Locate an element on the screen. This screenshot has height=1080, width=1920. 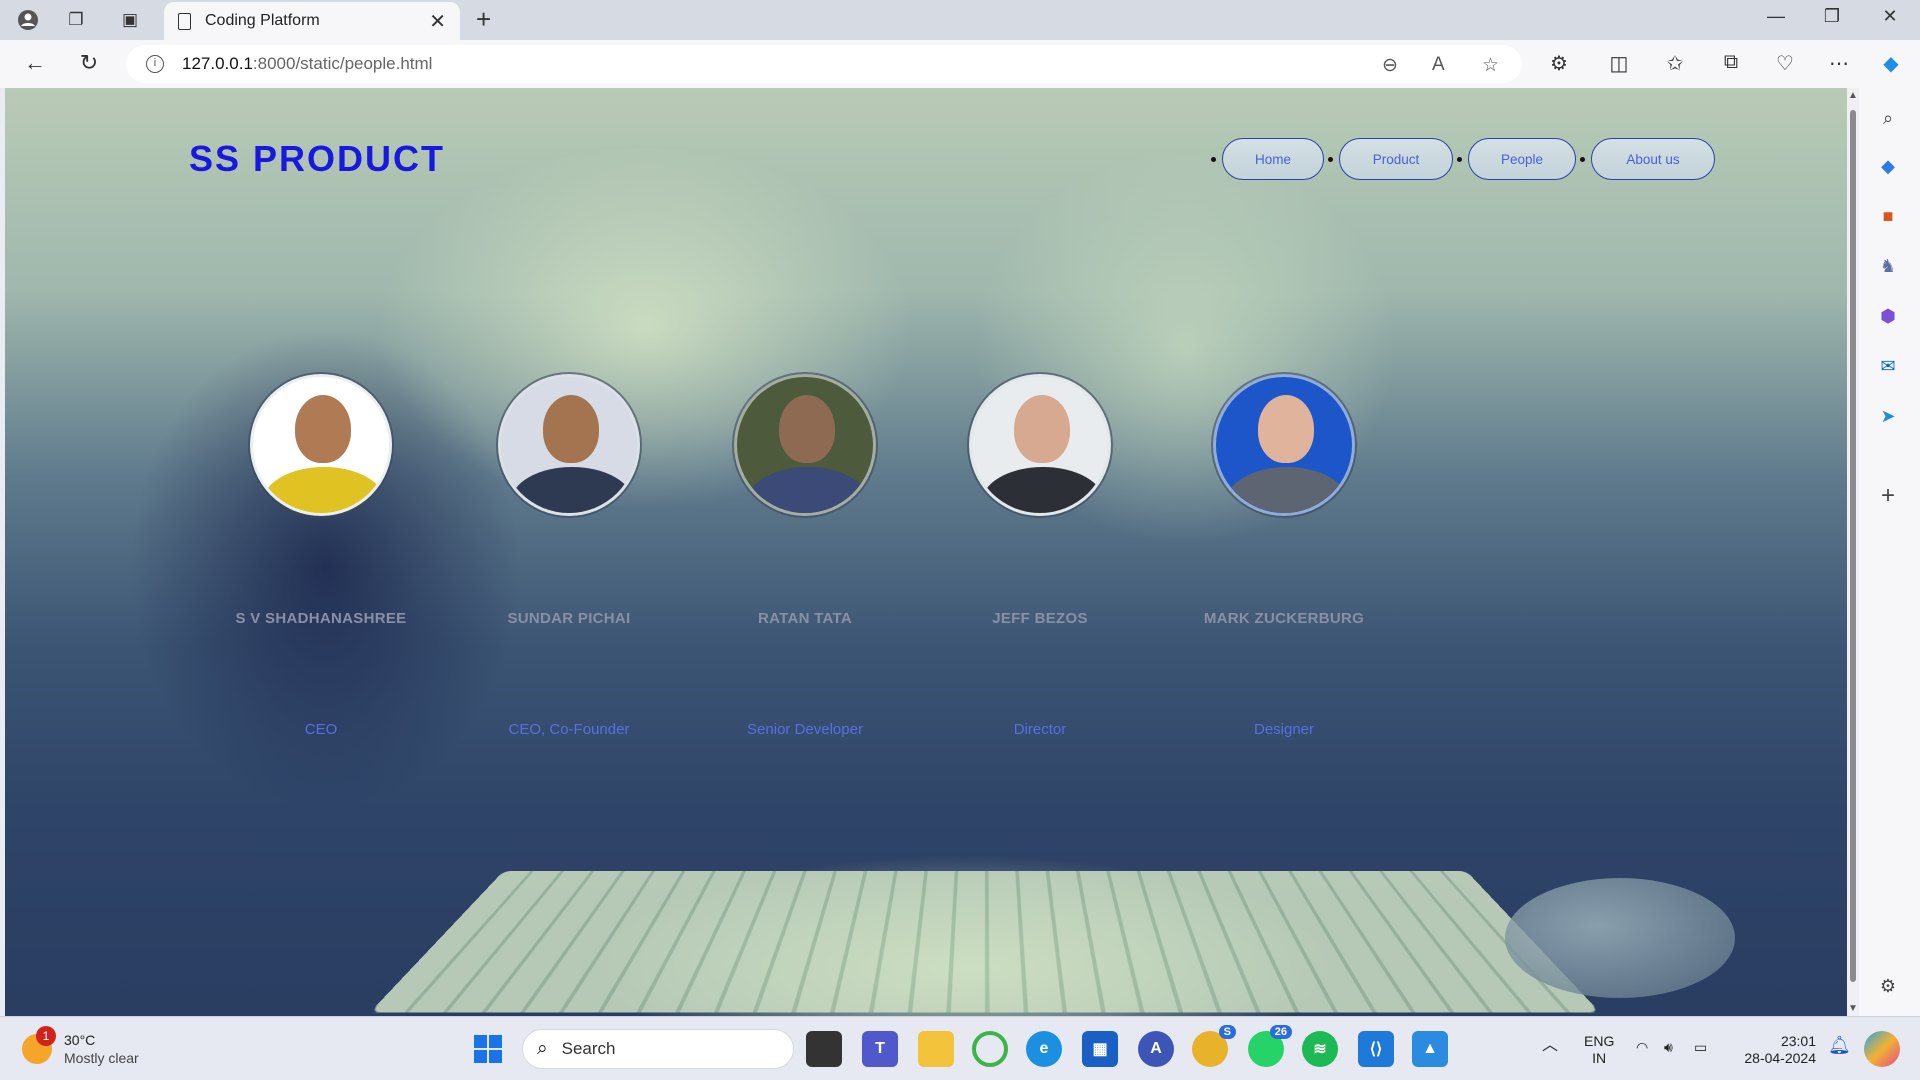
clock-date: 28-04-2024 is located at coordinates (1780, 1058).